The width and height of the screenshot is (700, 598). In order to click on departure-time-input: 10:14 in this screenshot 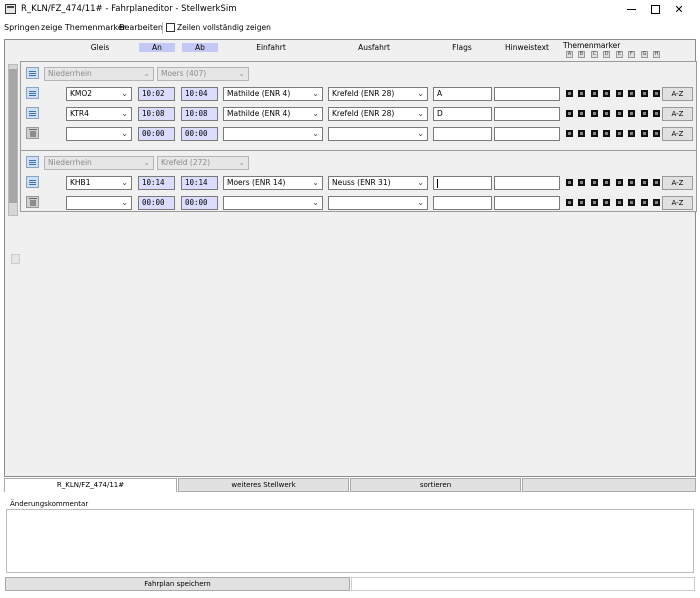, I will do `click(199, 183)`.